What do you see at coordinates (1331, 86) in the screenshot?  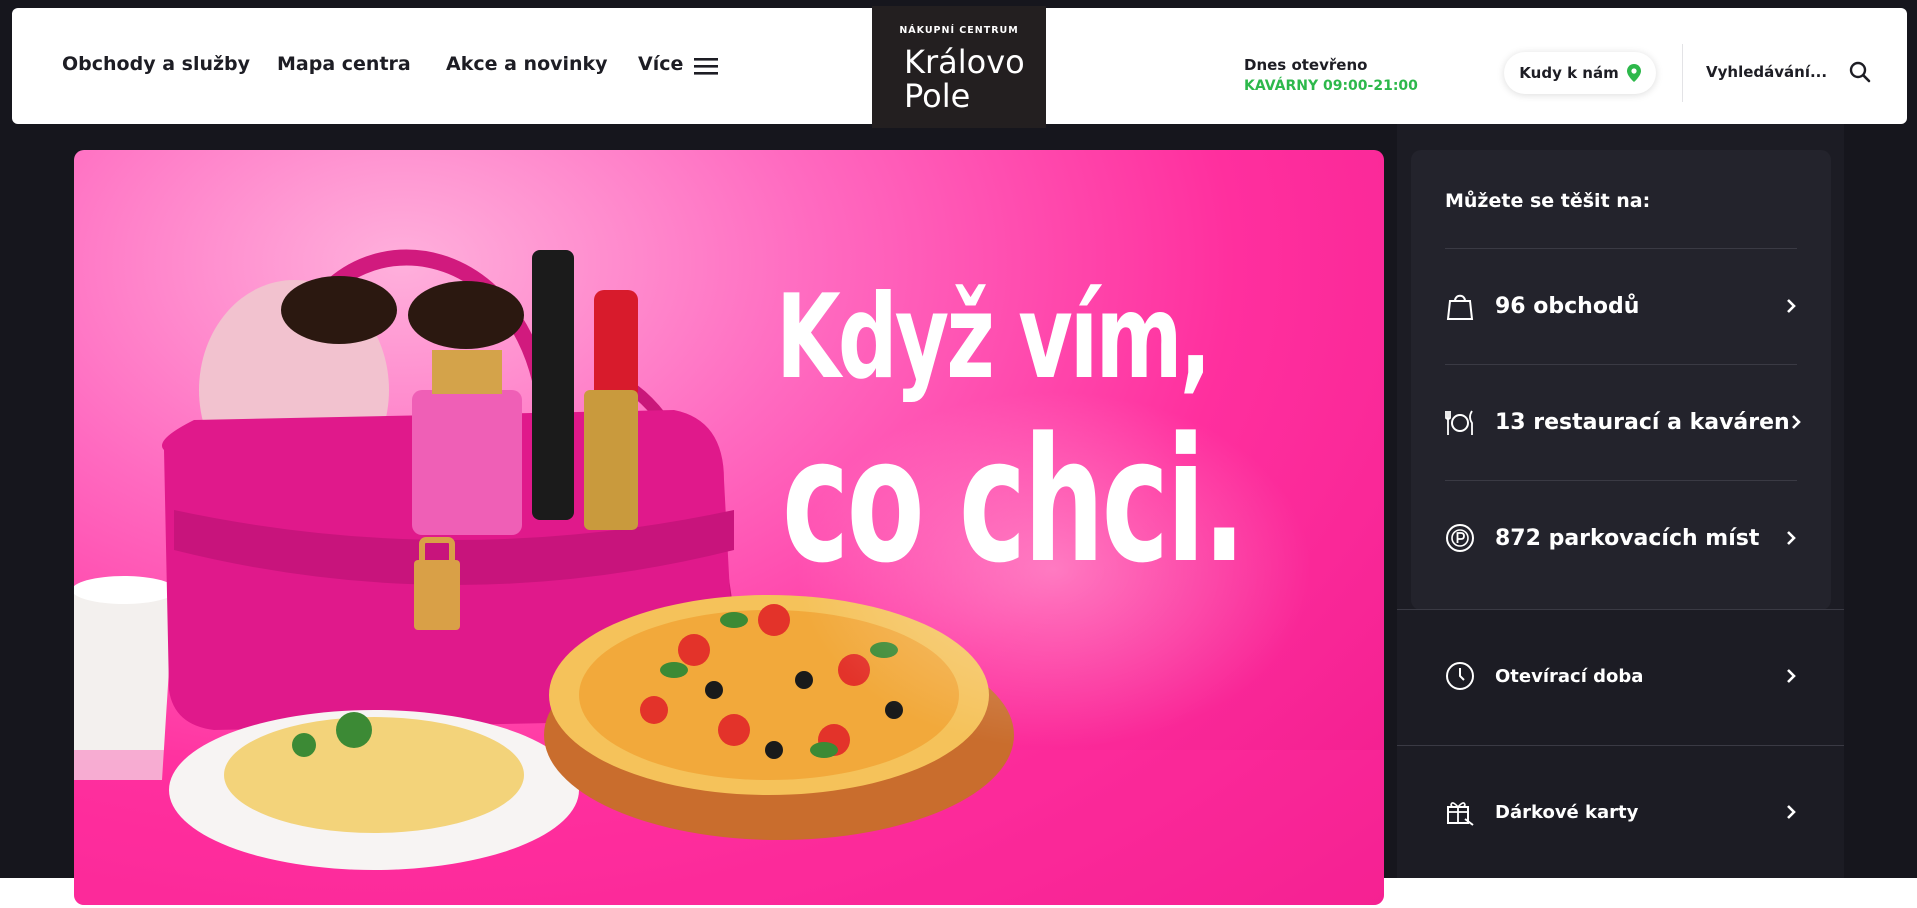 I see `hours-value: KAVÁRNY 09:00-21:00` at bounding box center [1331, 86].